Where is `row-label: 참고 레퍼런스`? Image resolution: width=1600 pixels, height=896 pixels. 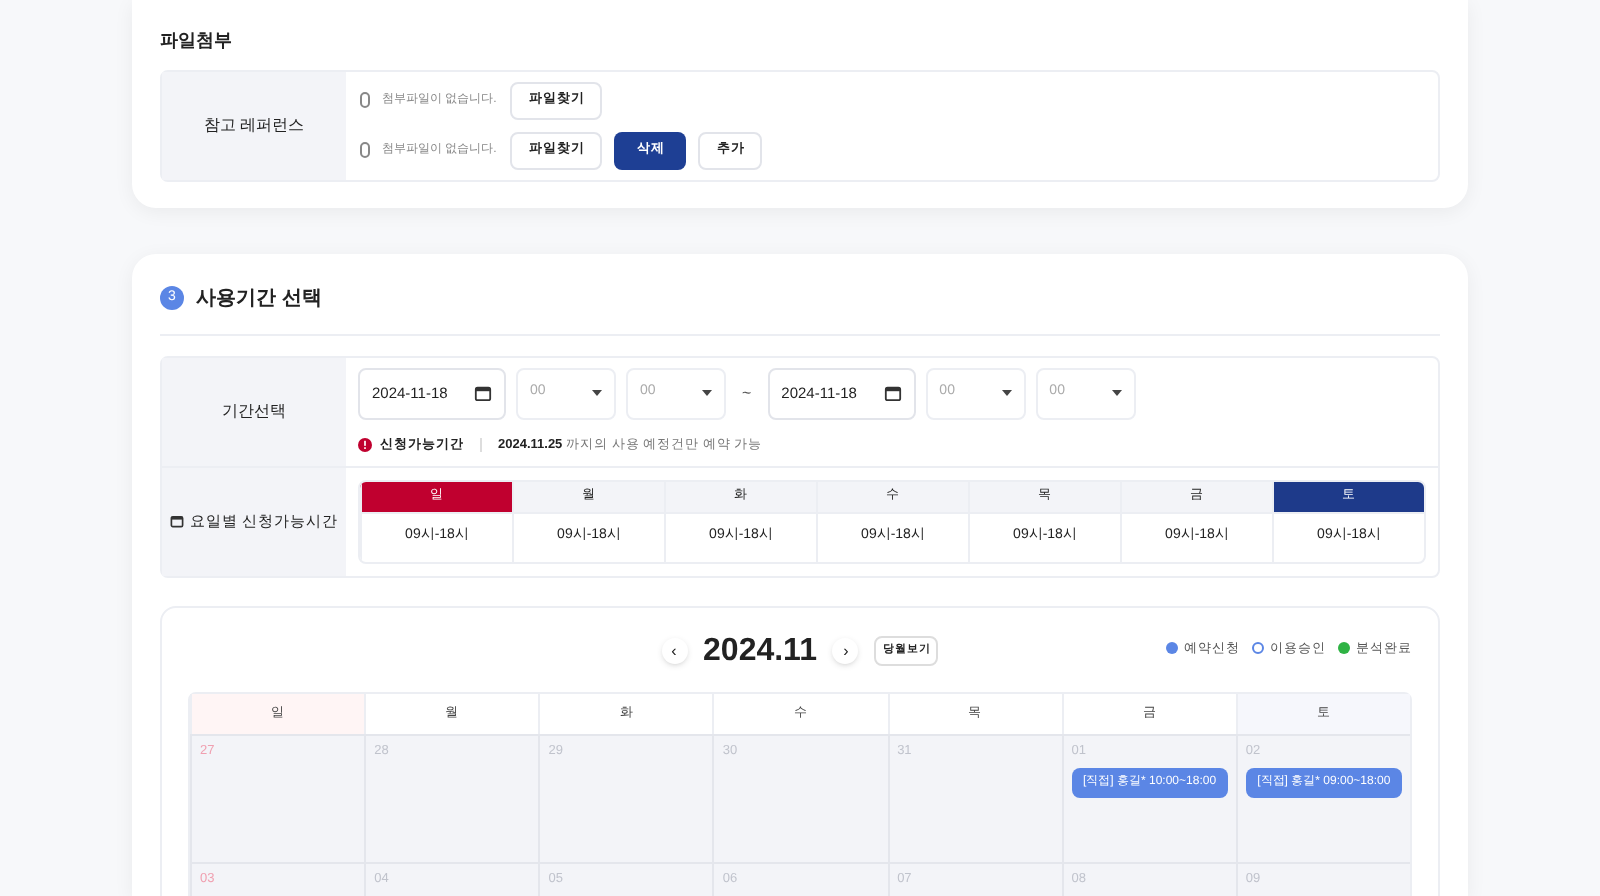 row-label: 참고 레퍼런스 is located at coordinates (254, 125).